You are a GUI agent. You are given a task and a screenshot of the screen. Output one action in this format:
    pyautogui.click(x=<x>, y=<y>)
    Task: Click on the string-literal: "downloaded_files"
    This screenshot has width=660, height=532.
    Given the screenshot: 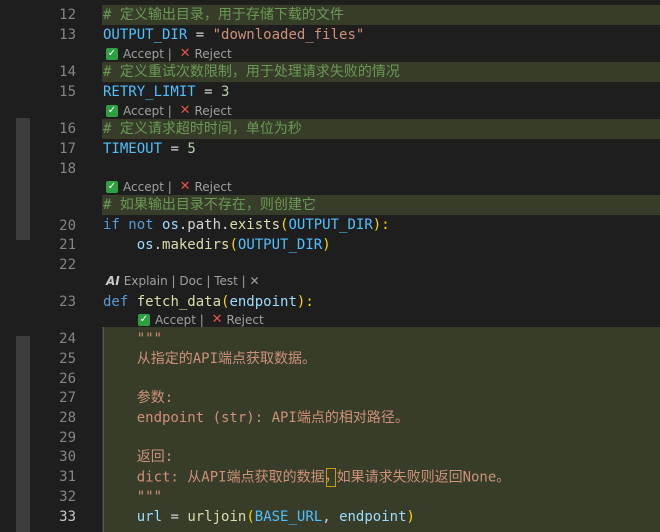 What is the action you would take?
    pyautogui.click(x=288, y=35)
    